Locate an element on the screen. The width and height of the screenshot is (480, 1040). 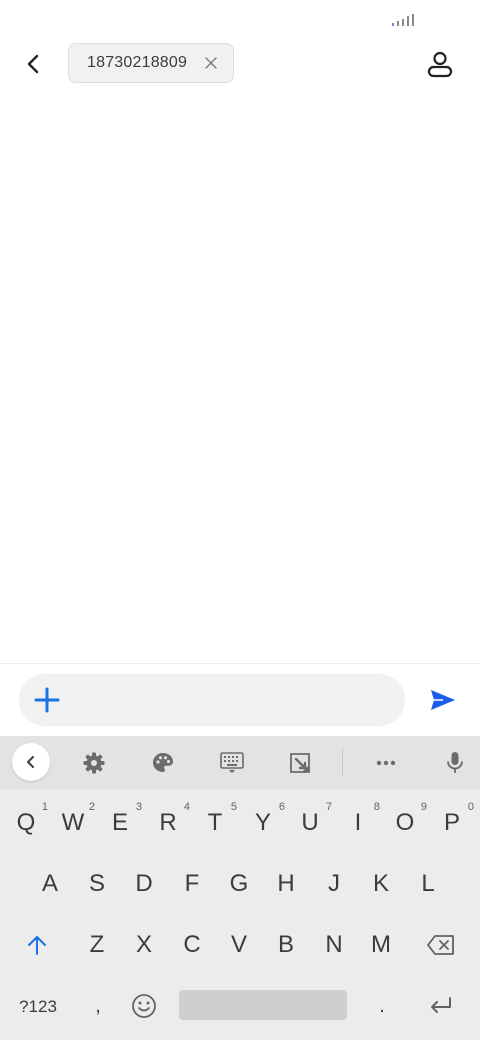
plus-icon is located at coordinates (47, 700).